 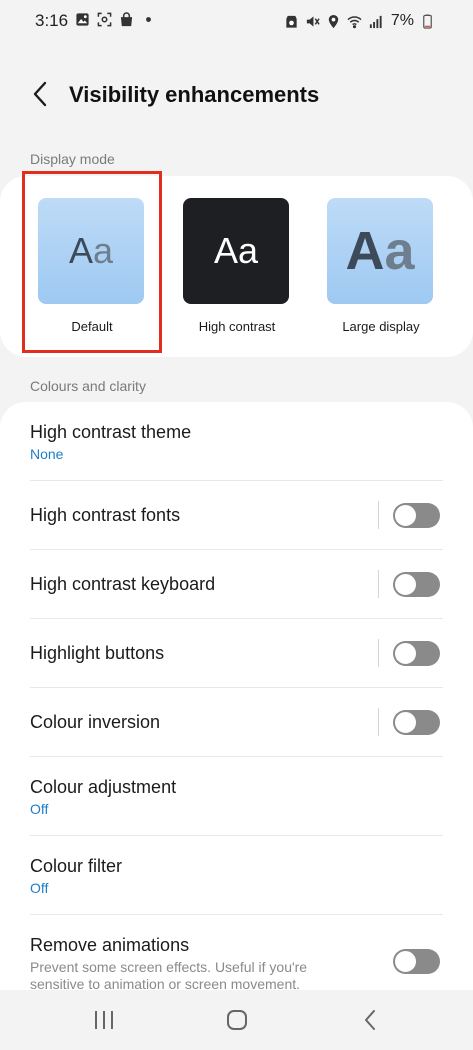 I want to click on colours-section-label: Colours and clarity, so click(x=88, y=386).